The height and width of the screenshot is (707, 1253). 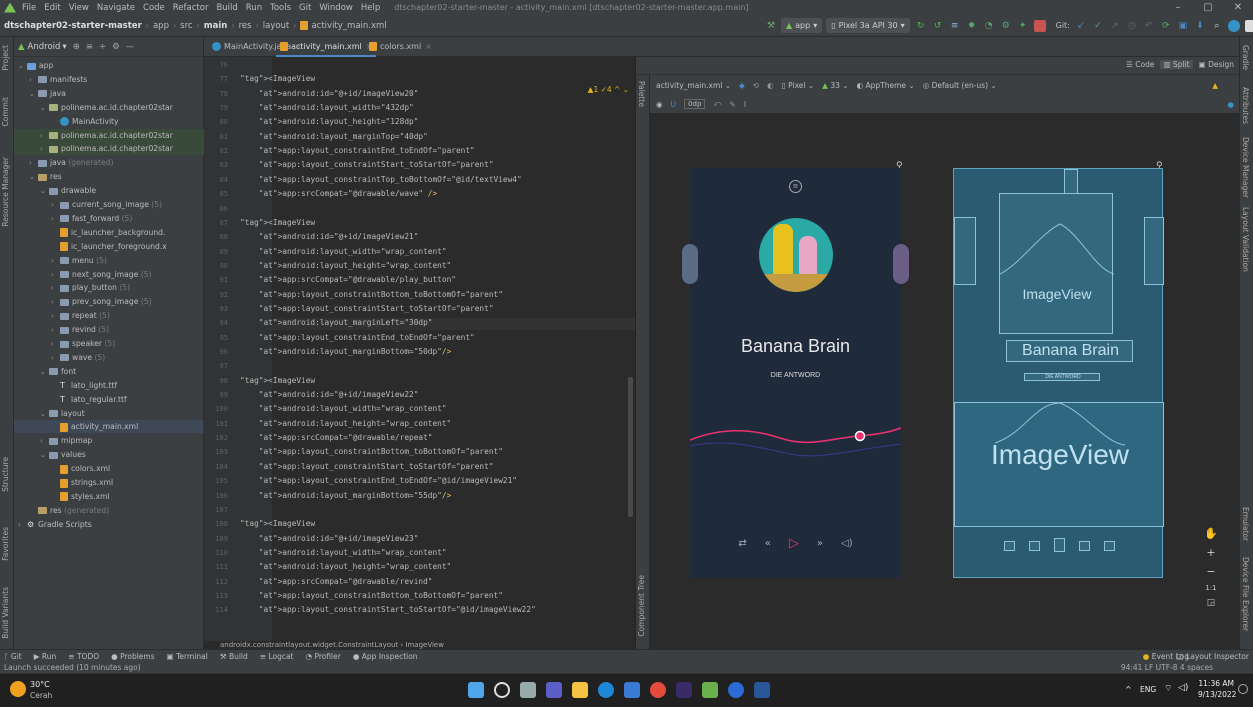 I want to click on zoom-actual-button: 1:1, so click(x=1210, y=588).